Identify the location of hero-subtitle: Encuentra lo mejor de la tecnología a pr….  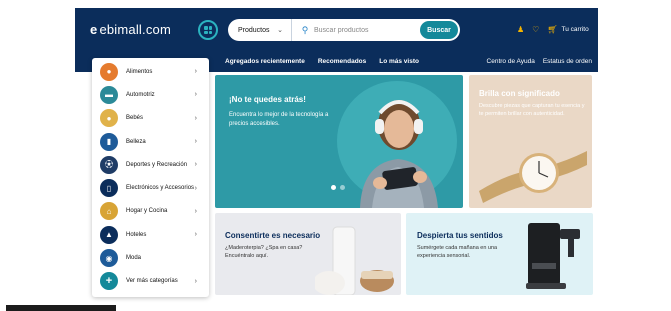
(279, 119).